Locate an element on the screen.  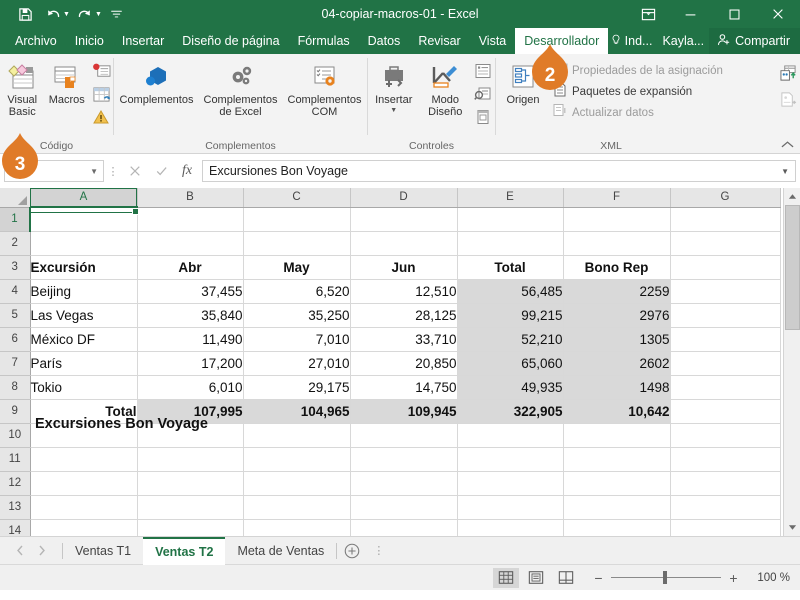
cell-G12 is located at coordinates (725, 483).